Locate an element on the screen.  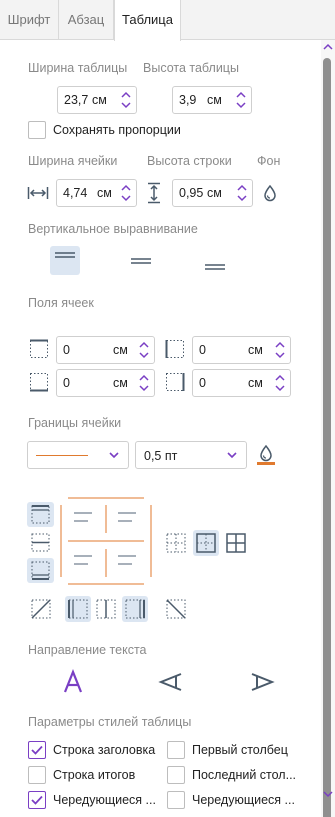
table-width-value: 23,7 is located at coordinates (76, 100).